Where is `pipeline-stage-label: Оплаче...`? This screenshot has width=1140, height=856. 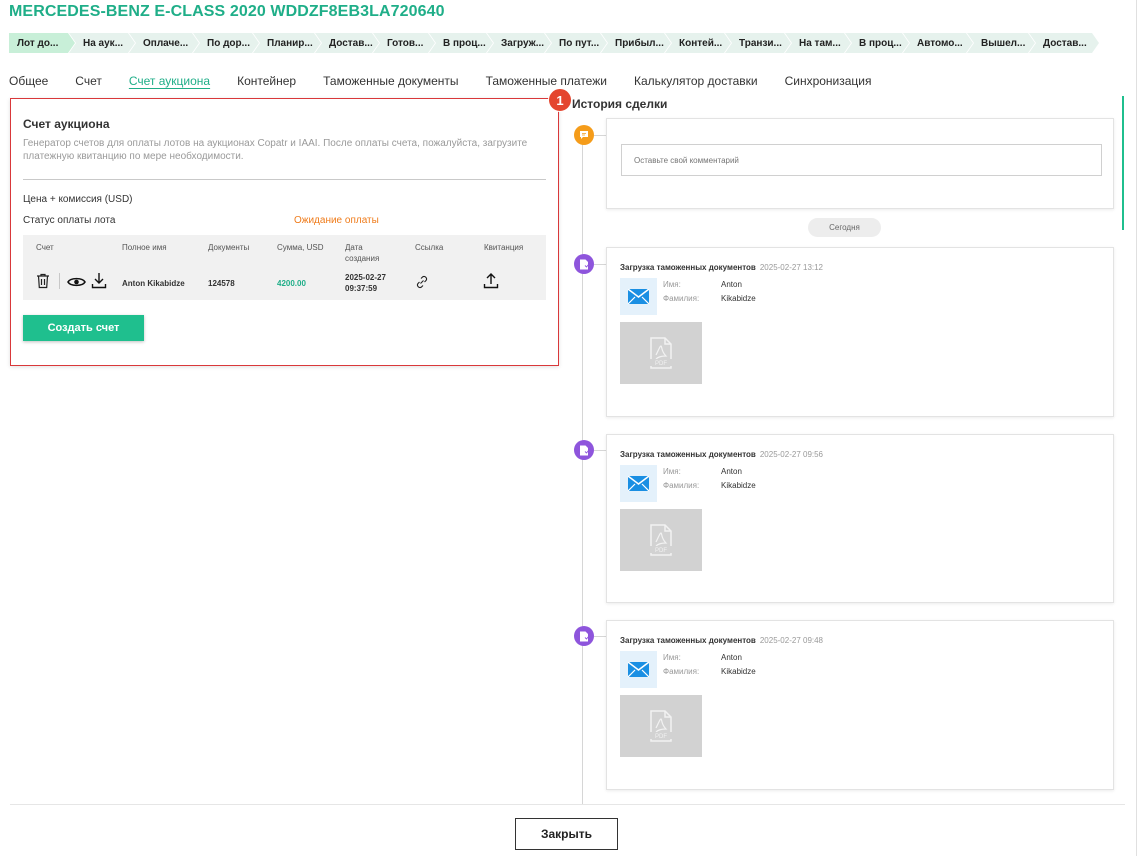 pipeline-stage-label: Оплаче... is located at coordinates (166, 43).